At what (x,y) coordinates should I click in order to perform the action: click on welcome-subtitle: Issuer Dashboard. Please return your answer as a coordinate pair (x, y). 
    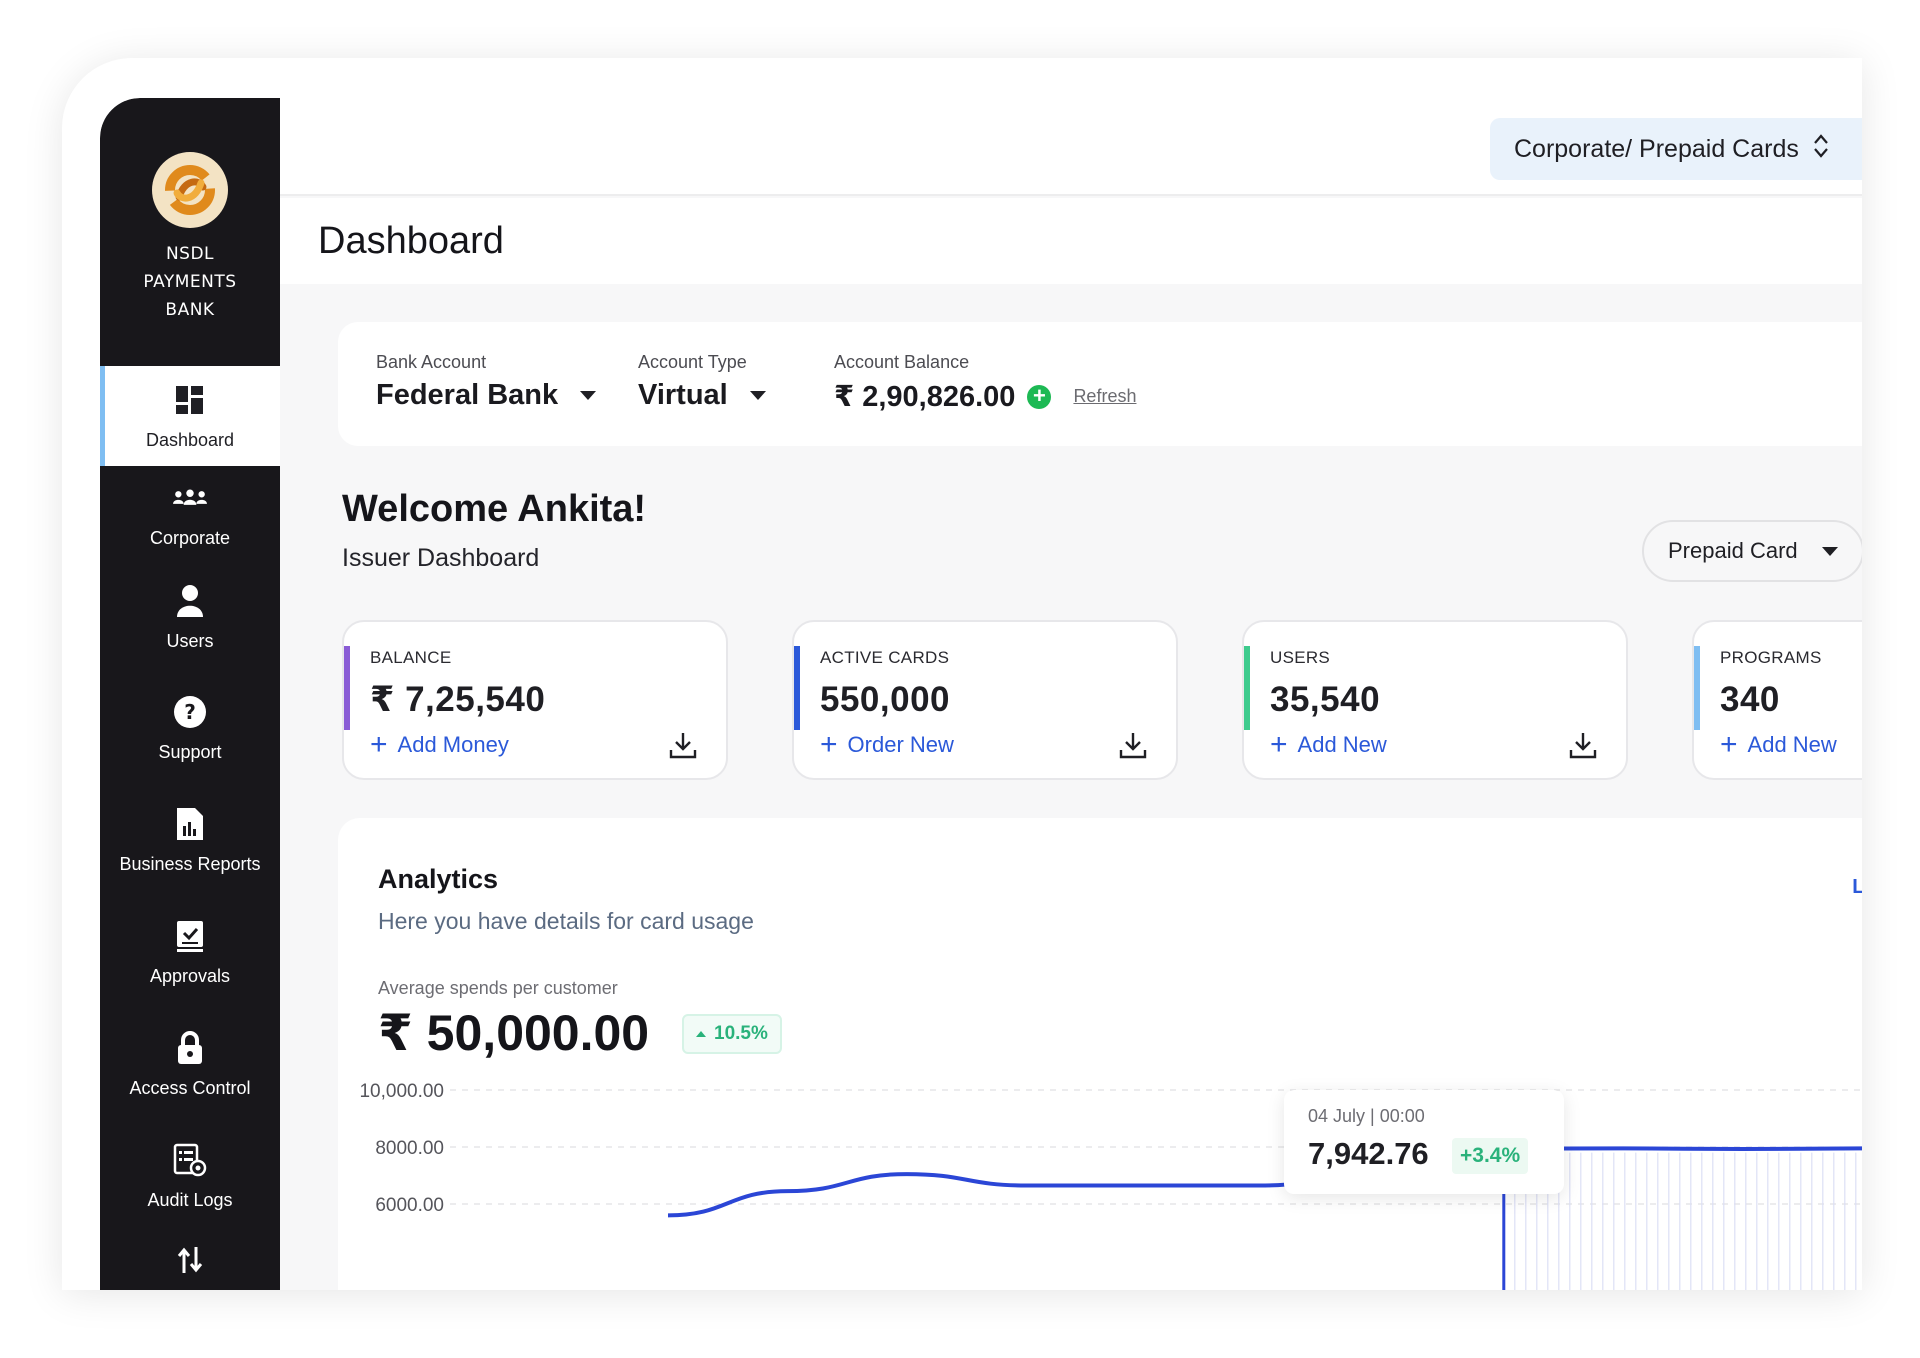
    Looking at the image, I should click on (441, 558).